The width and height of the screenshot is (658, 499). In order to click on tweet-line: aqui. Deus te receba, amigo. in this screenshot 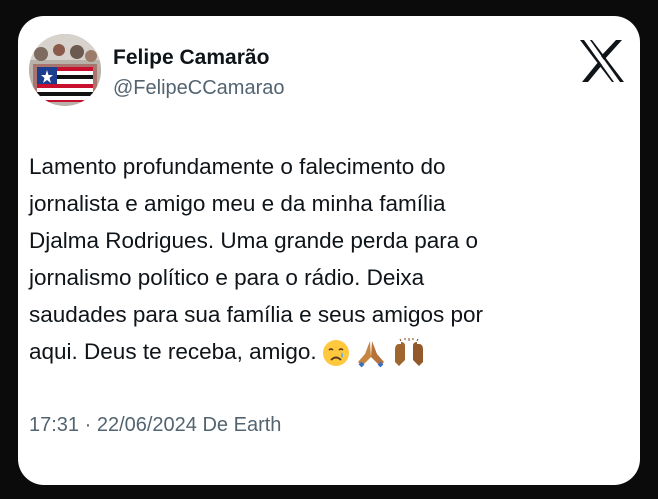, I will do `click(173, 351)`.